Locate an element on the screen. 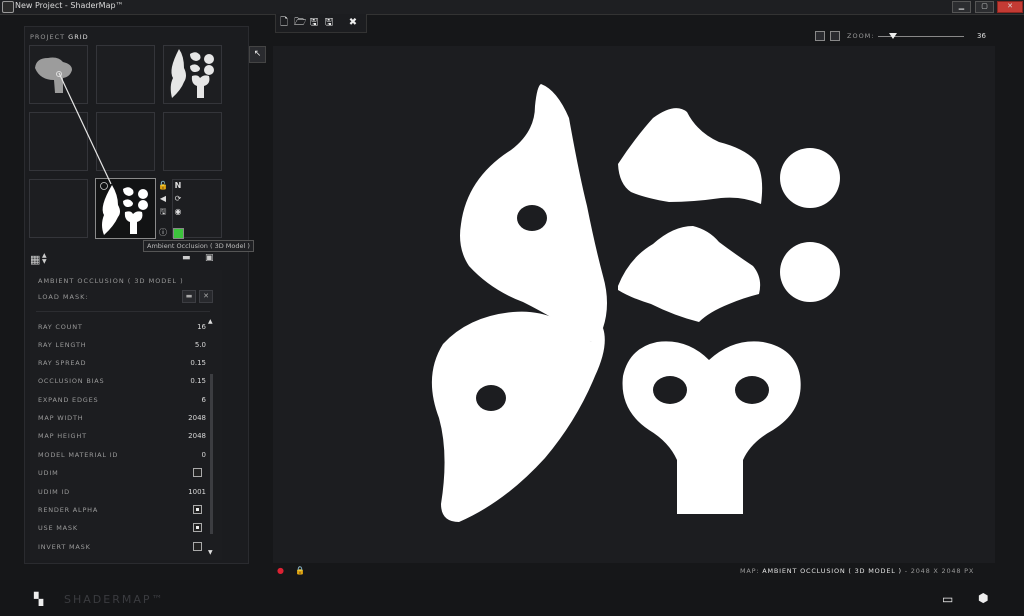 This screenshot has width=1024, height=616. prop-row-ray-spread: RAY SPREAD 0.15 is located at coordinates (122, 363).